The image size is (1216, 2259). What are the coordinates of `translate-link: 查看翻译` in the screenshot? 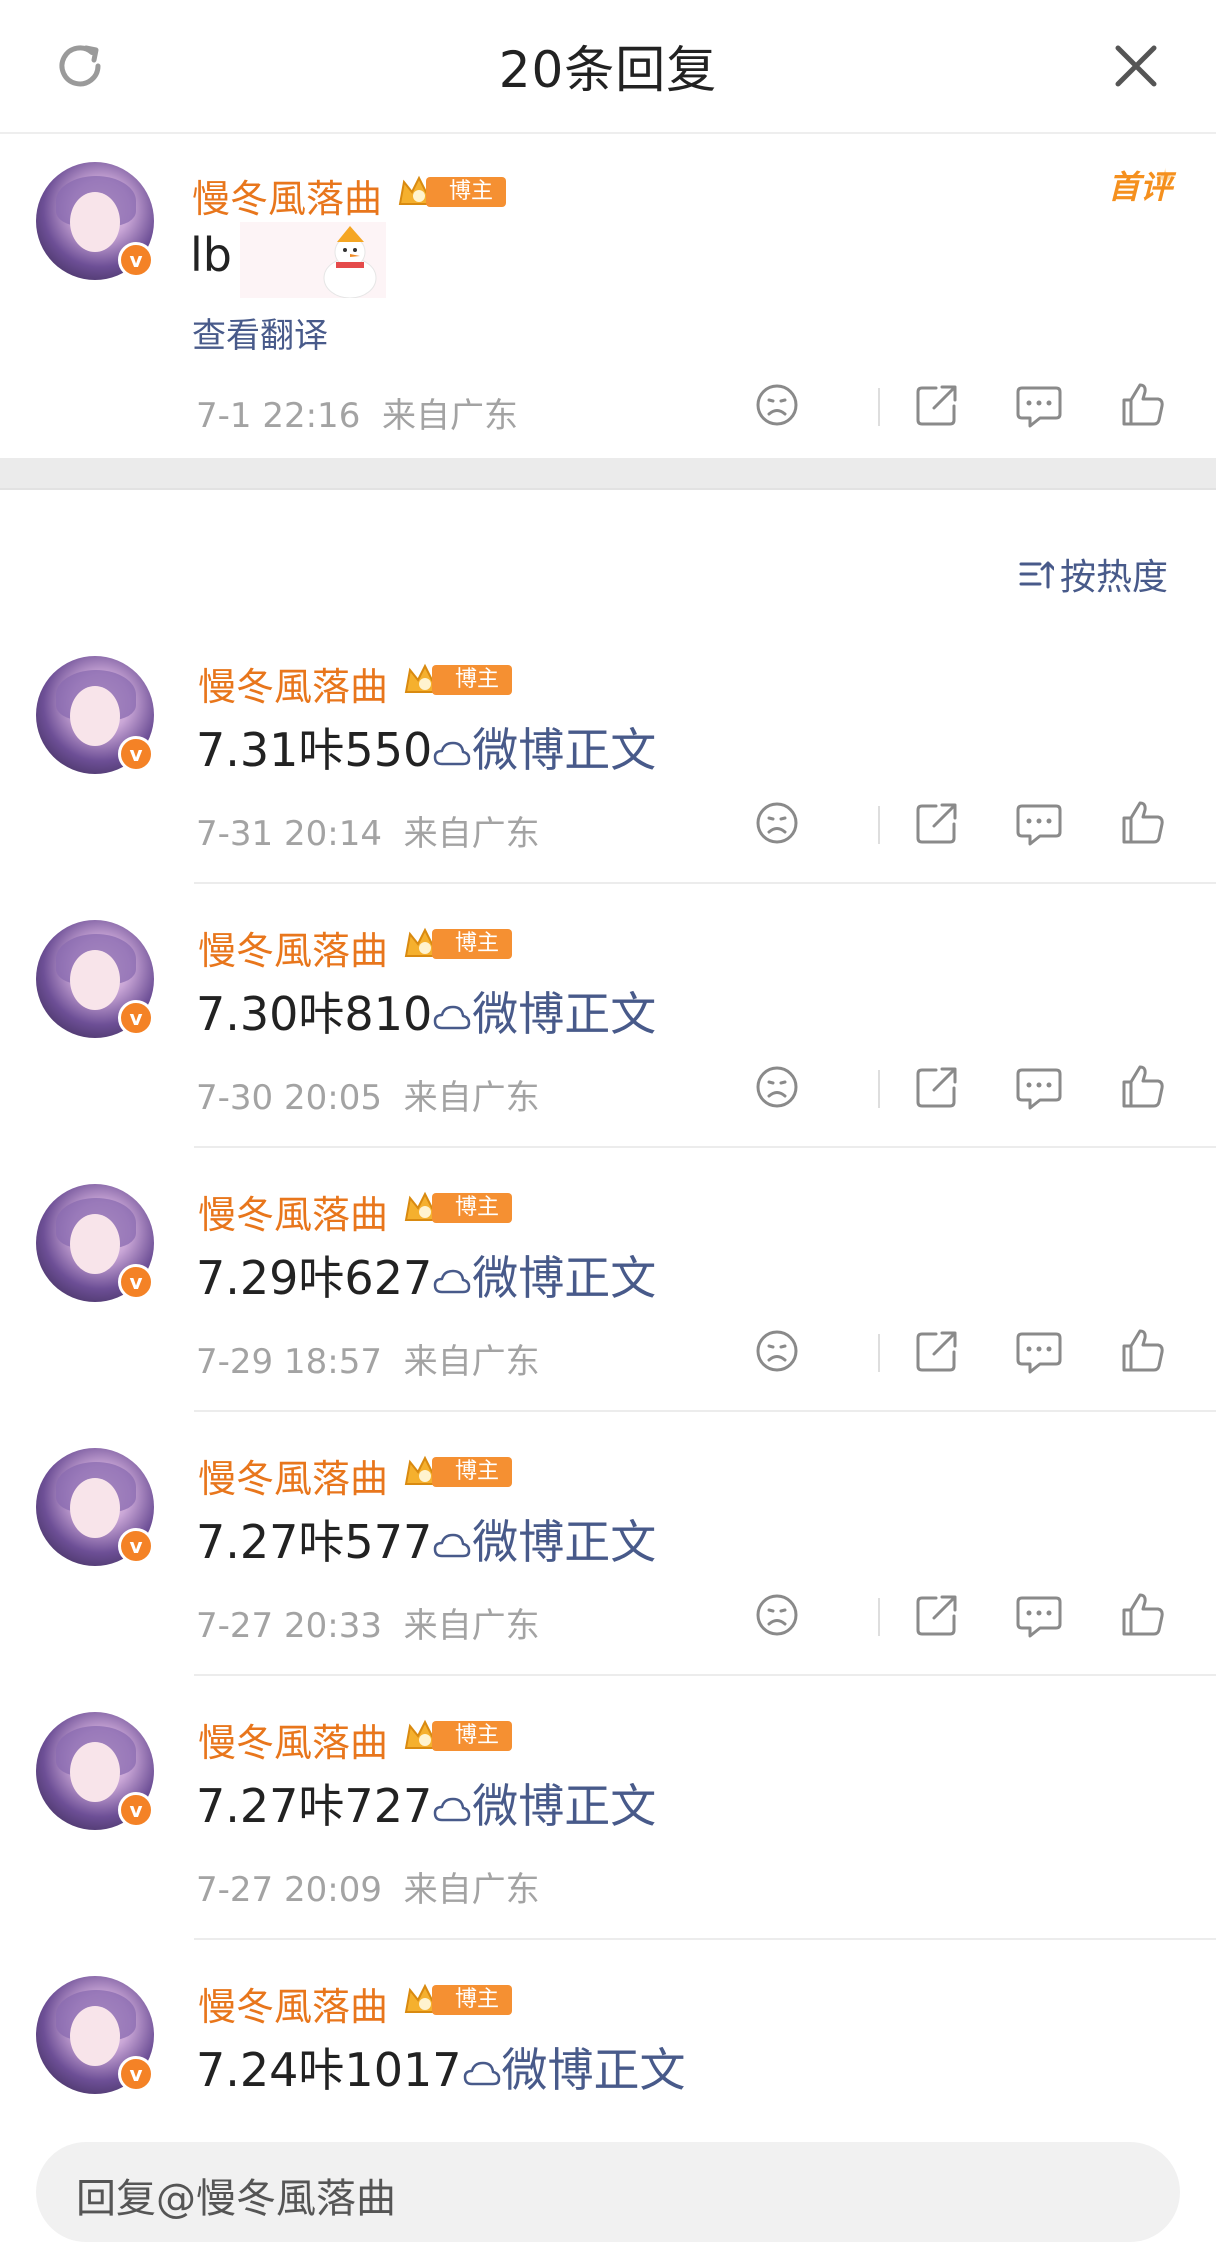 It's located at (260, 332).